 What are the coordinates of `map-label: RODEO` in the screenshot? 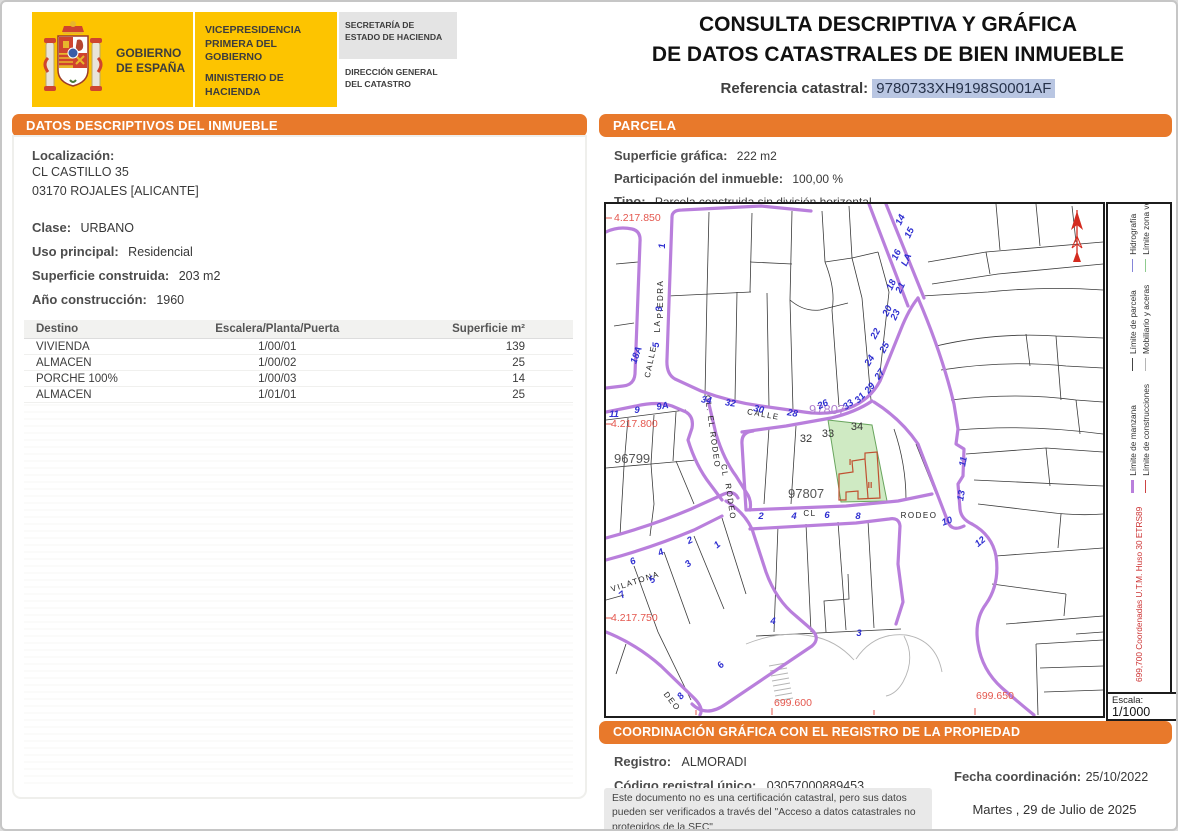 It's located at (919, 515).